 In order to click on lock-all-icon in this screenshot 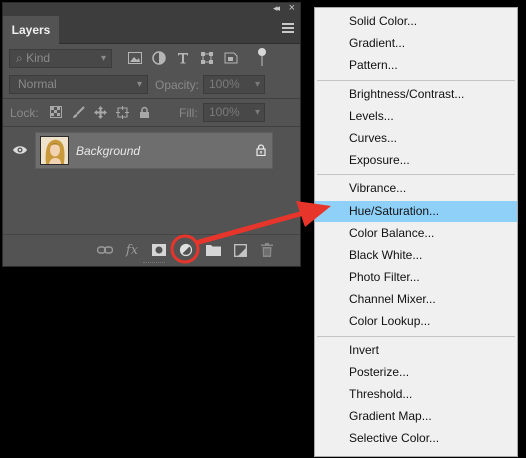, I will do `click(144, 112)`.